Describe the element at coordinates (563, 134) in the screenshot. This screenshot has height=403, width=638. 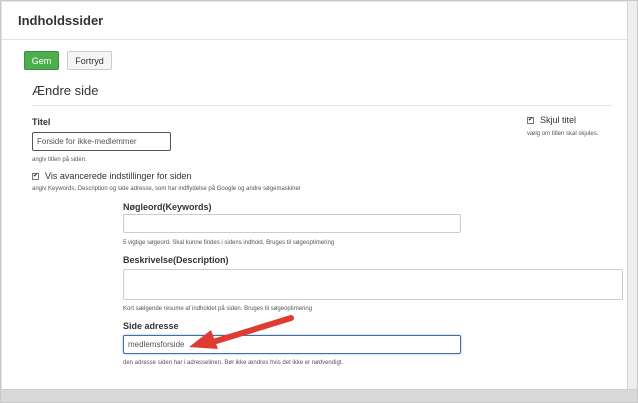
I see `hide-title-help: vælg om titlen skal skjules.` at that location.